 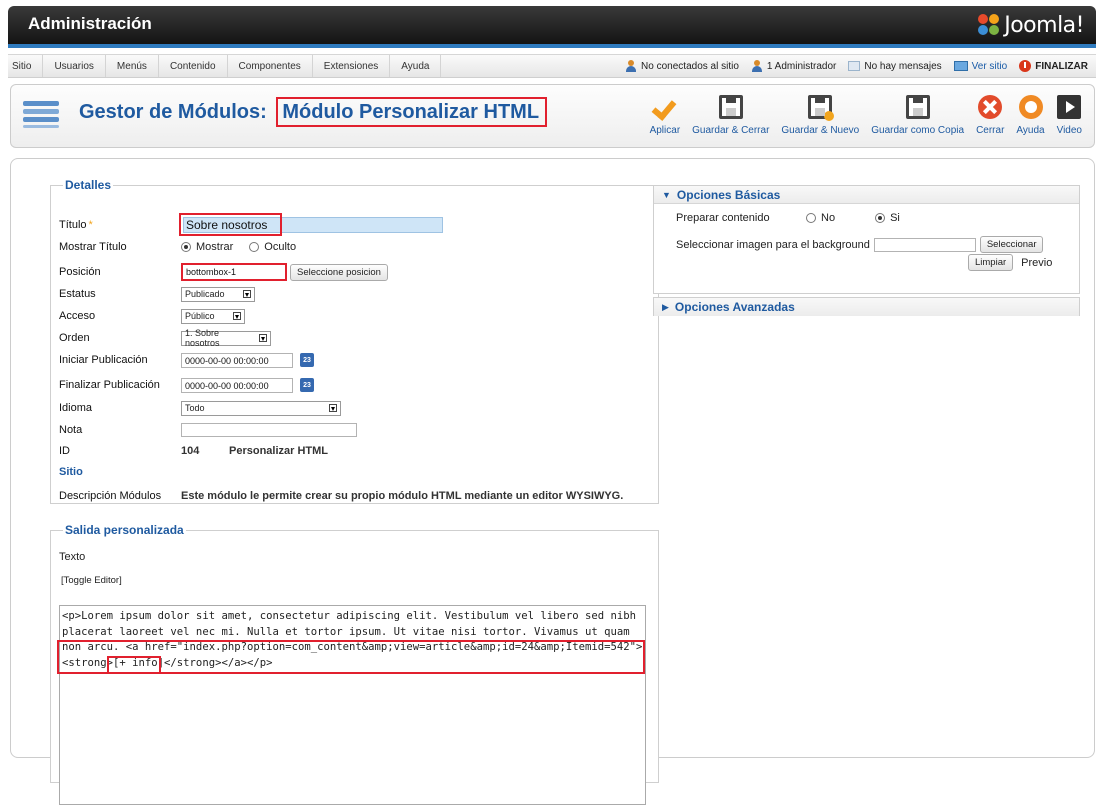 I want to click on logout-link: FINALIZAR, so click(x=1053, y=66).